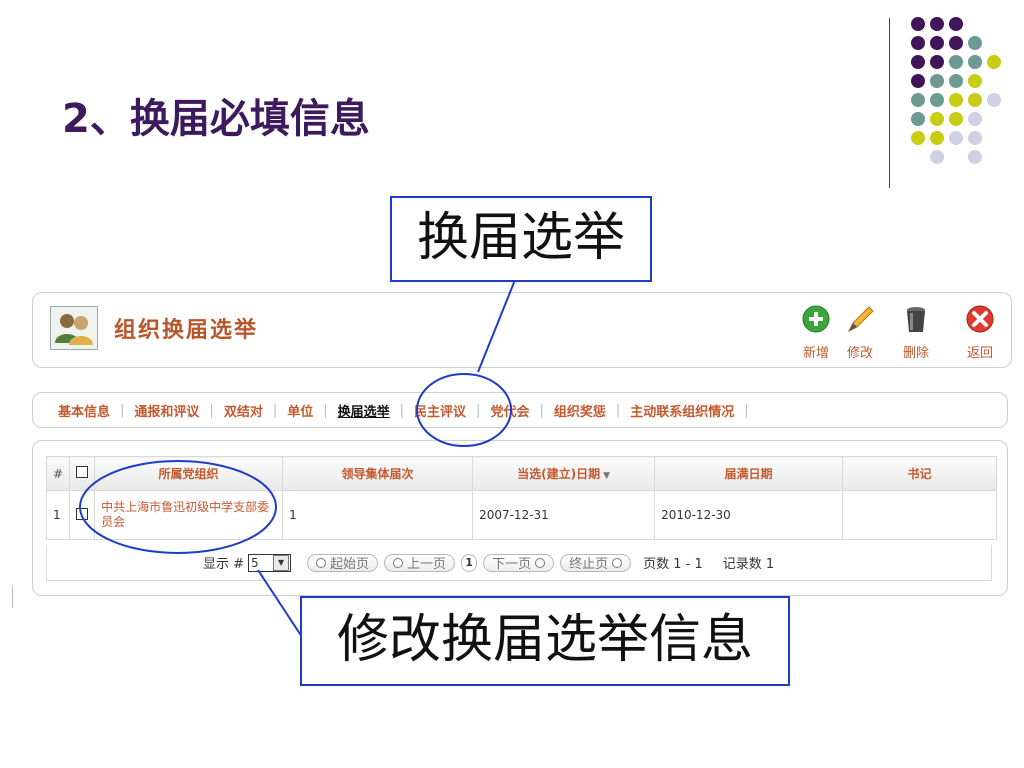 The width and height of the screenshot is (1024, 768). Describe the element at coordinates (559, 474) in the screenshot. I see `column-header-elected-label: 当选(建立)日期` at that location.